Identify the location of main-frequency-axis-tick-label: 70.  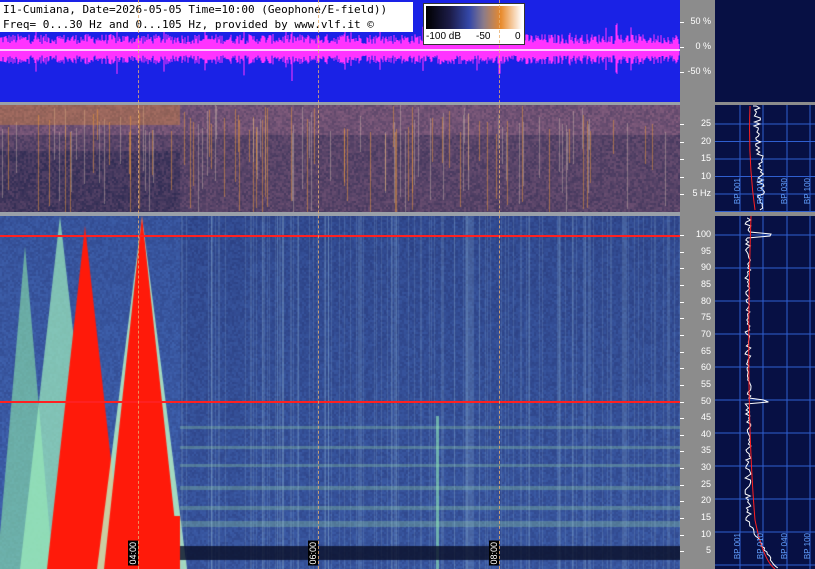
(705, 333).